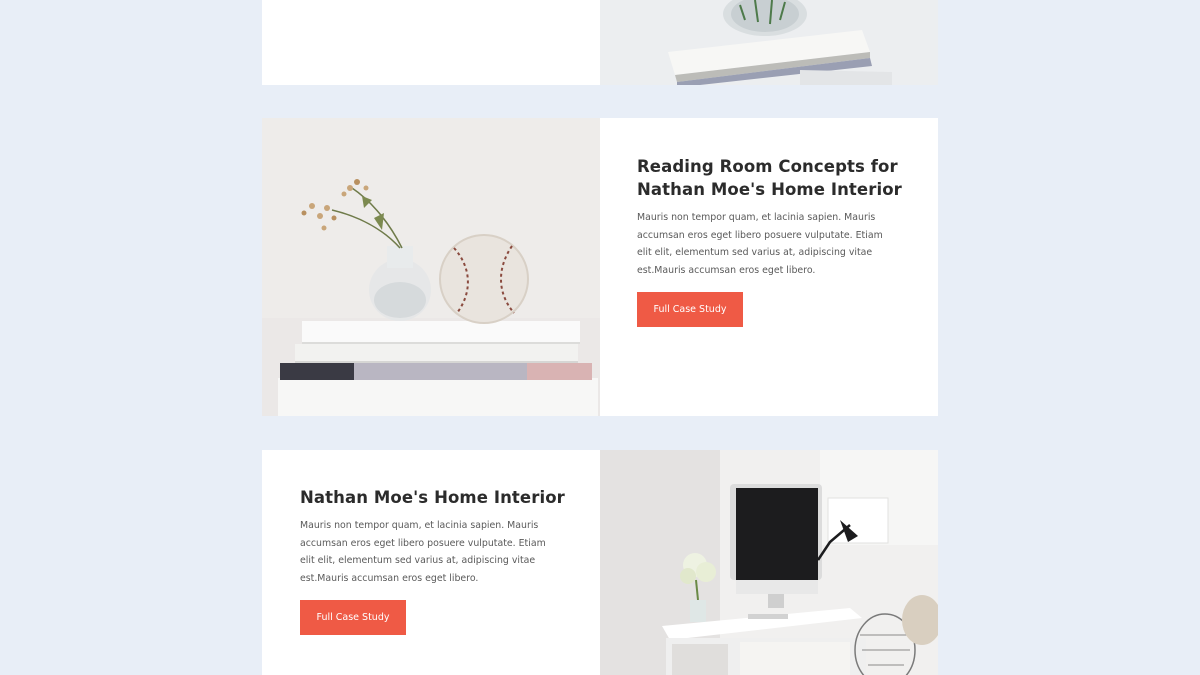 The width and height of the screenshot is (1200, 675). Describe the element at coordinates (769, 562) in the screenshot. I see `desk-with-computer-photo` at that location.